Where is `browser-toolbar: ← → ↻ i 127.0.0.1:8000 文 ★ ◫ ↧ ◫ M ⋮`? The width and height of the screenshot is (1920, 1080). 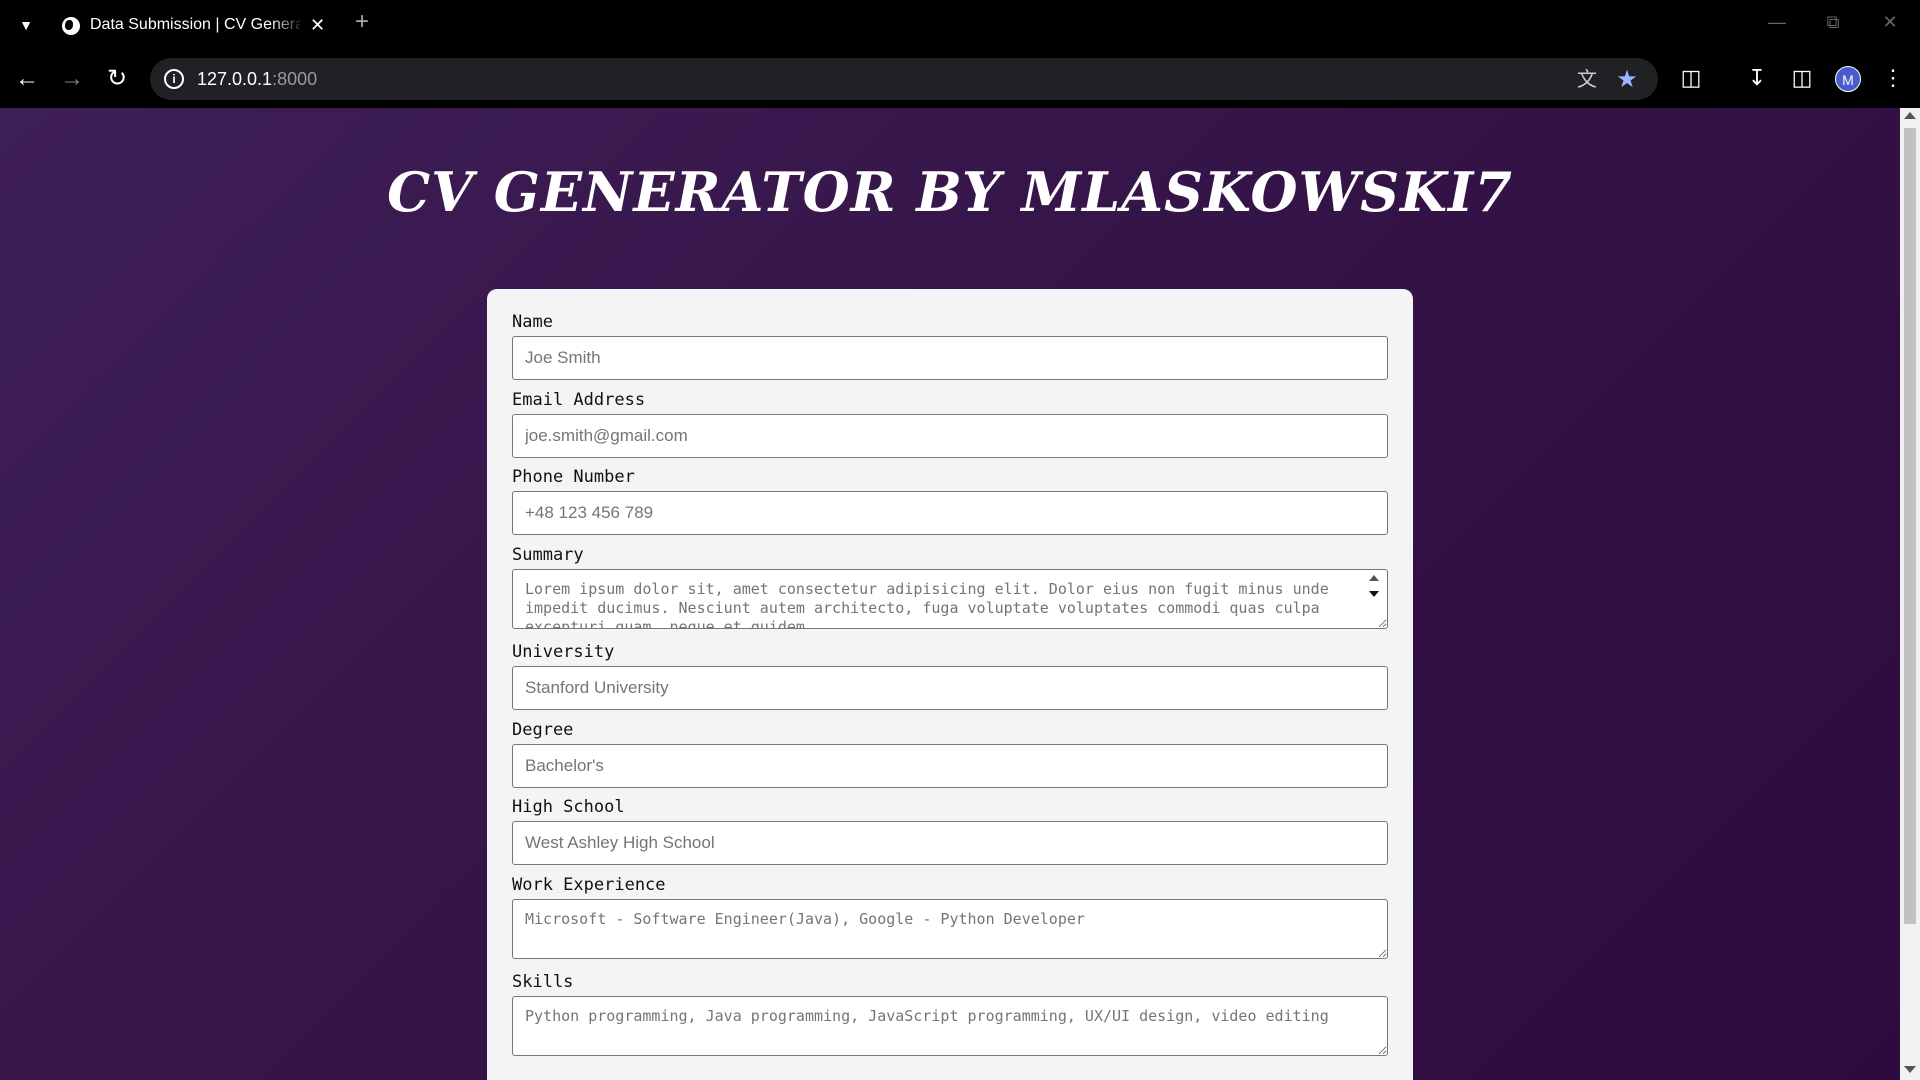 browser-toolbar: ← → ↻ i 127.0.0.1:8000 文 ★ ◫ ↧ ◫ M ⋮ is located at coordinates (960, 79).